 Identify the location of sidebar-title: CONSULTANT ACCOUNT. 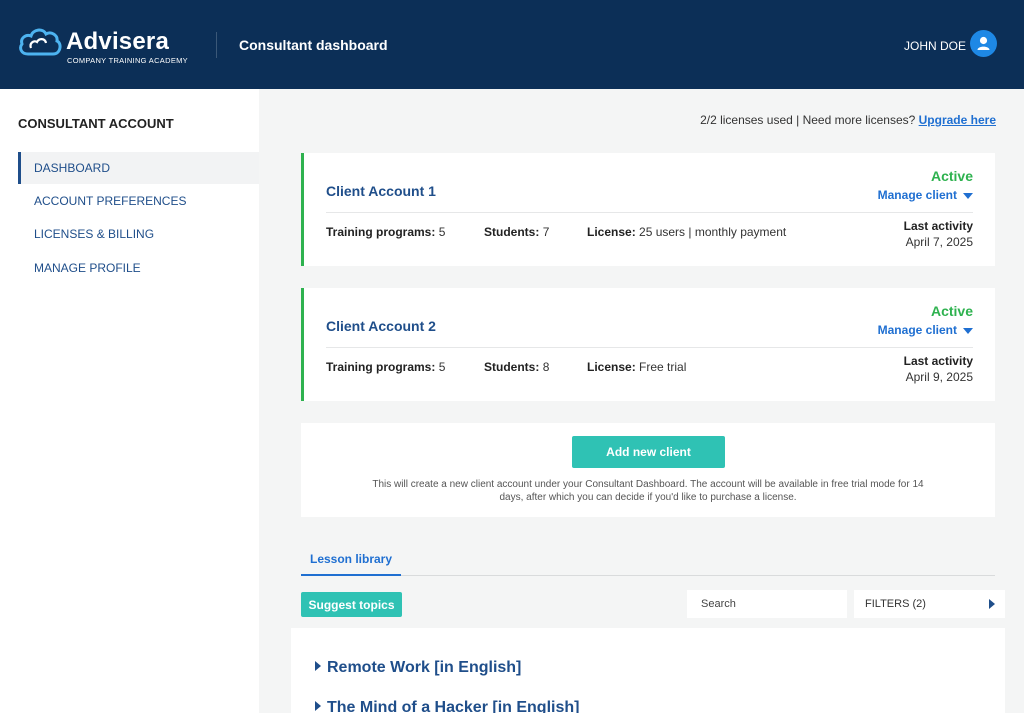
(96, 123).